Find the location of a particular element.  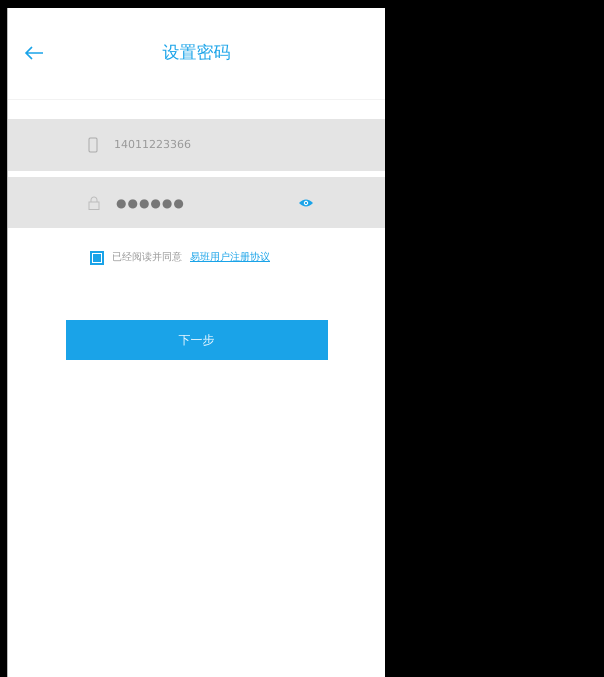

password-value: ●●●●●● is located at coordinates (150, 203).